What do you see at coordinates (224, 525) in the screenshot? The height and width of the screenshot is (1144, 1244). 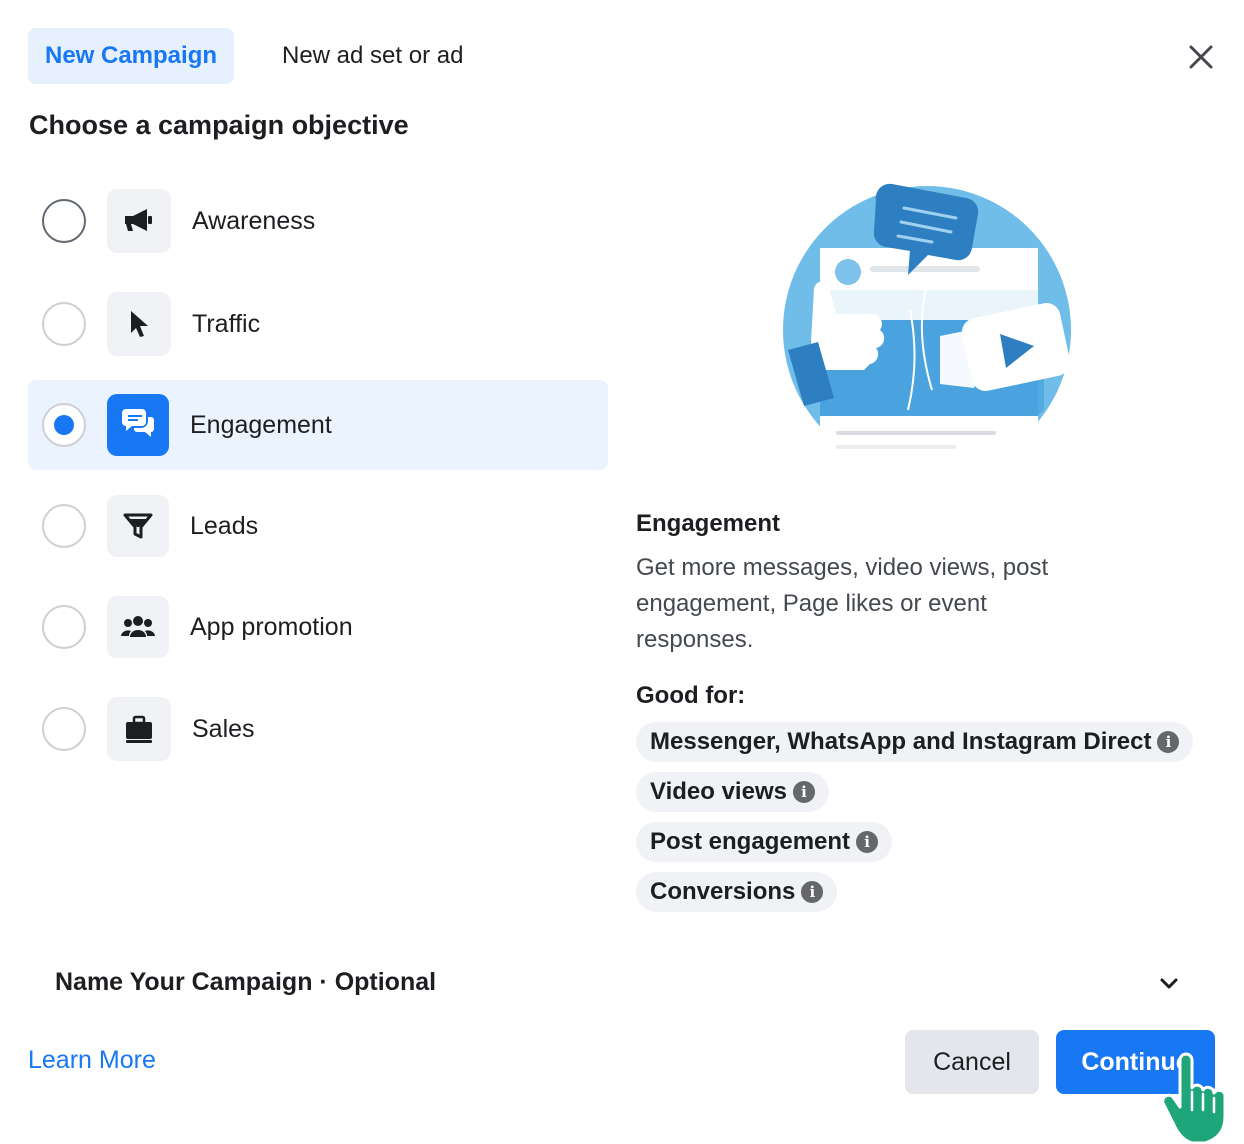 I see `objective-label: Leads` at bounding box center [224, 525].